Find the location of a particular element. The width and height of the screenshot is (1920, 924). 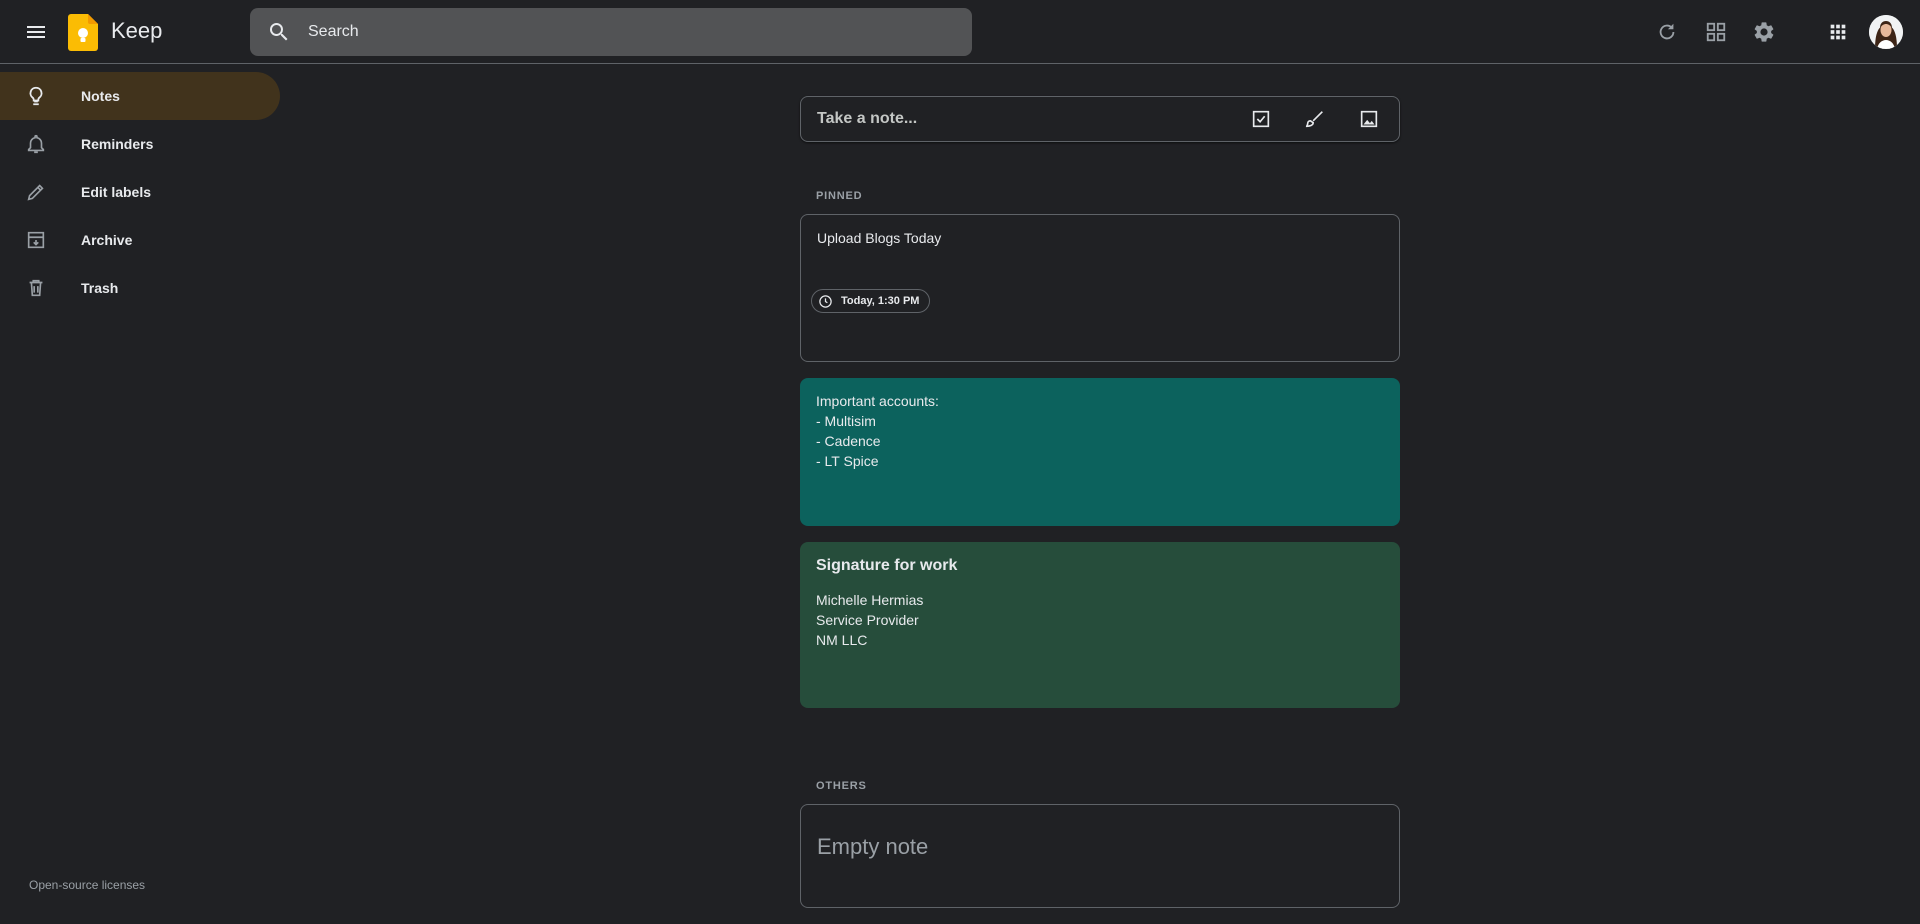

avatar-icon is located at coordinates (1886, 32).